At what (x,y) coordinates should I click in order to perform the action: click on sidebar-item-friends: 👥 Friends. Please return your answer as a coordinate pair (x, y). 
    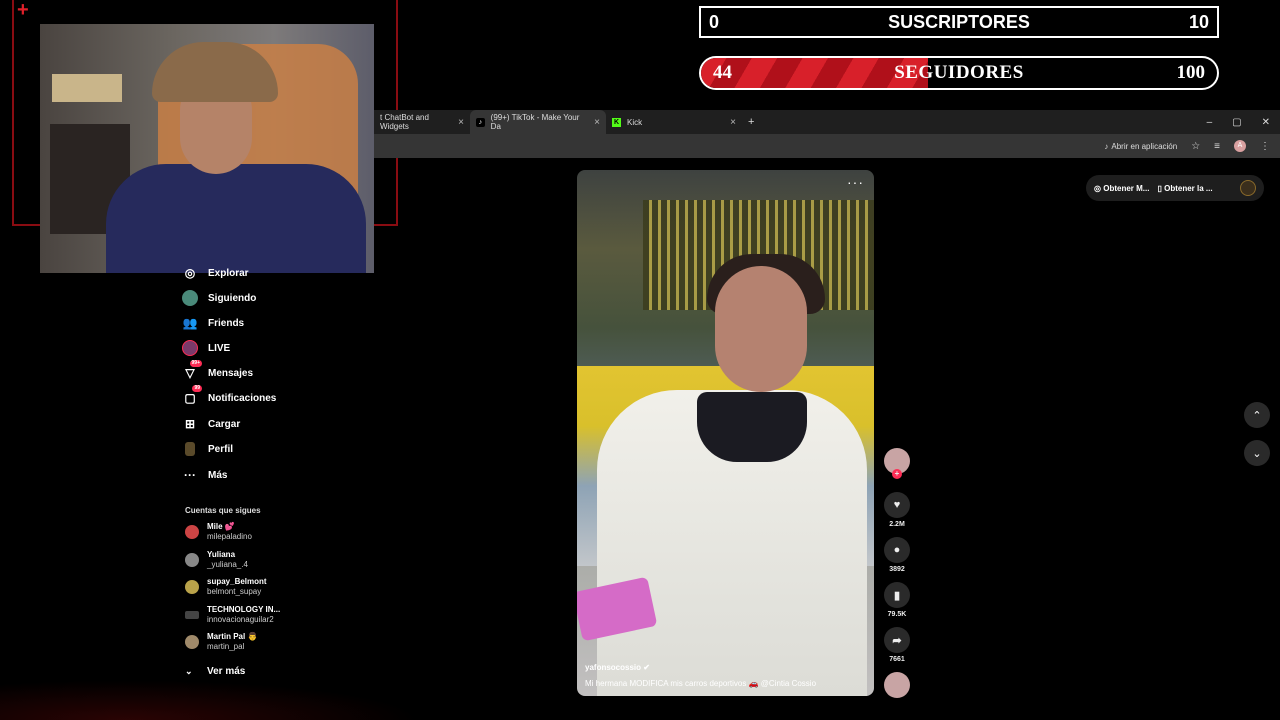
    Looking at the image, I should click on (212, 323).